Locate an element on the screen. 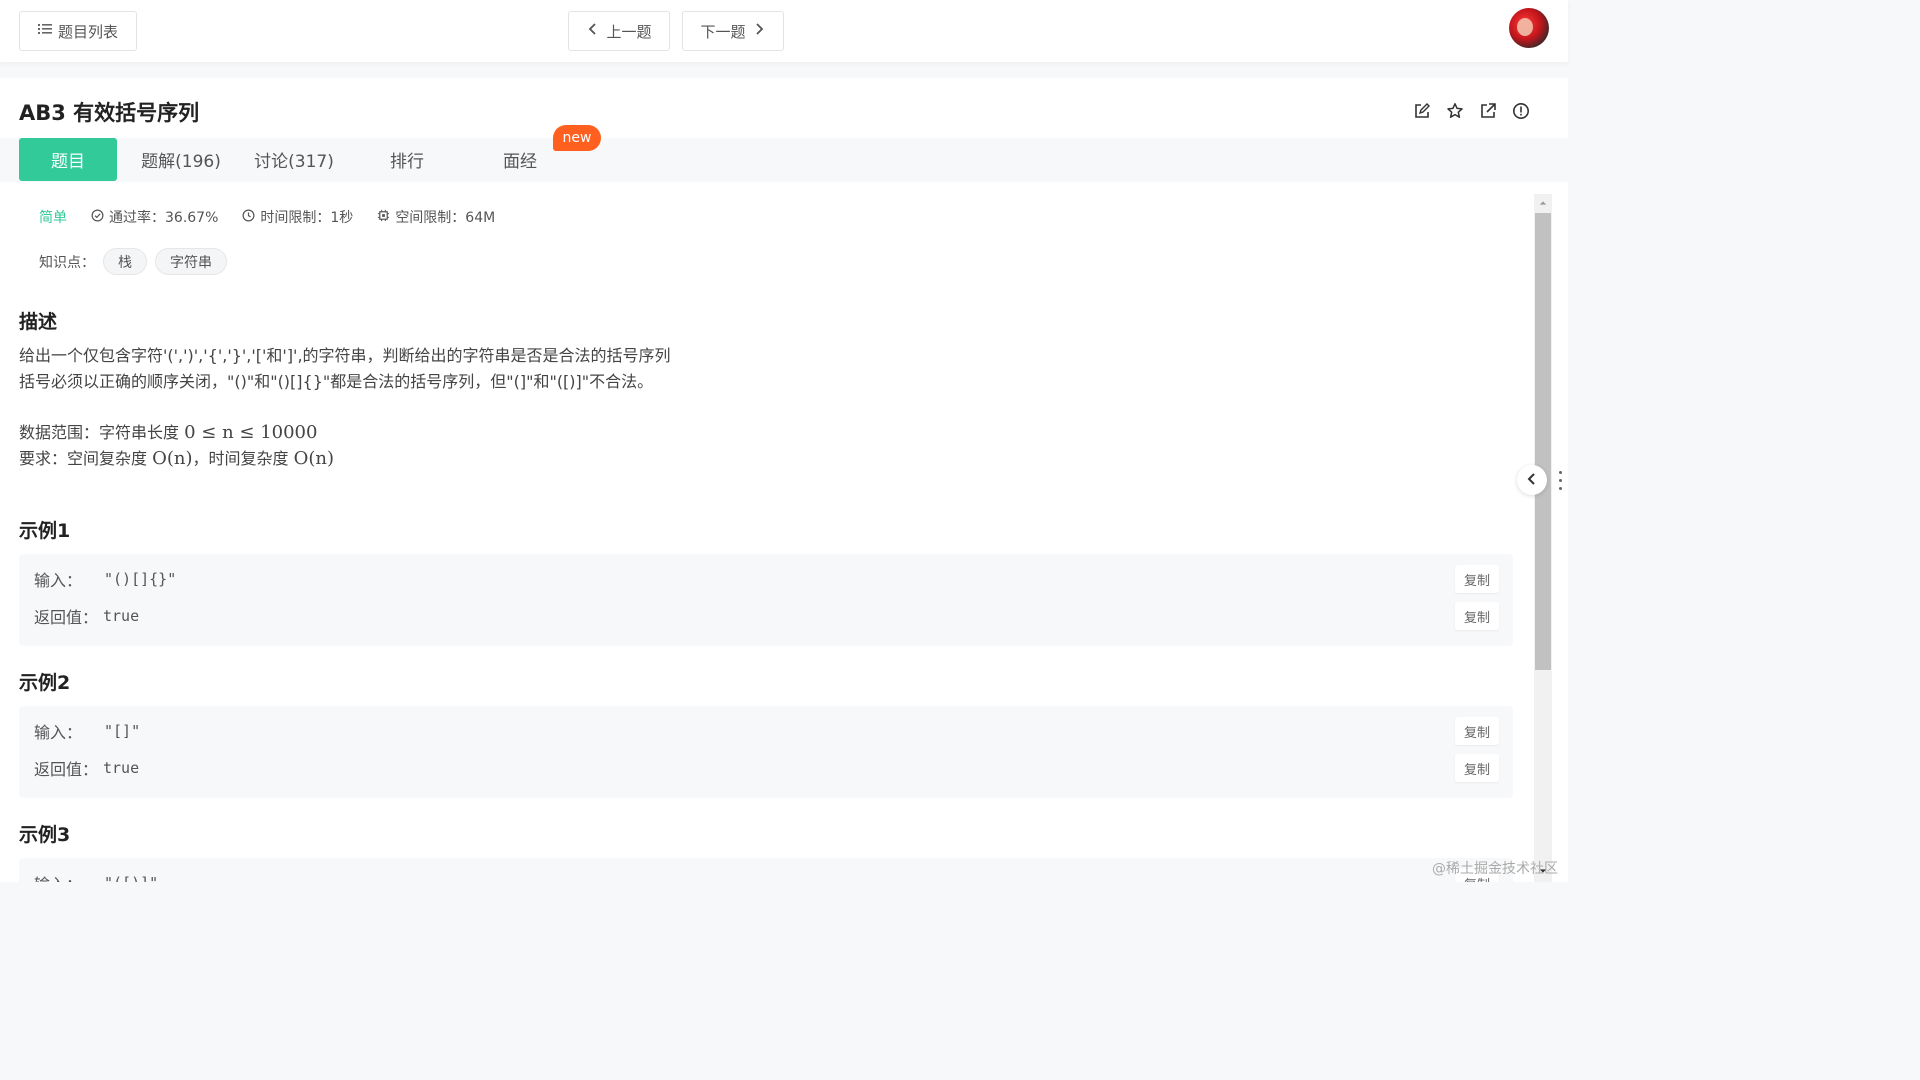 Image resolution: width=1920 pixels, height=1080 pixels. example-1-output-value: true is located at coordinates (121, 616).